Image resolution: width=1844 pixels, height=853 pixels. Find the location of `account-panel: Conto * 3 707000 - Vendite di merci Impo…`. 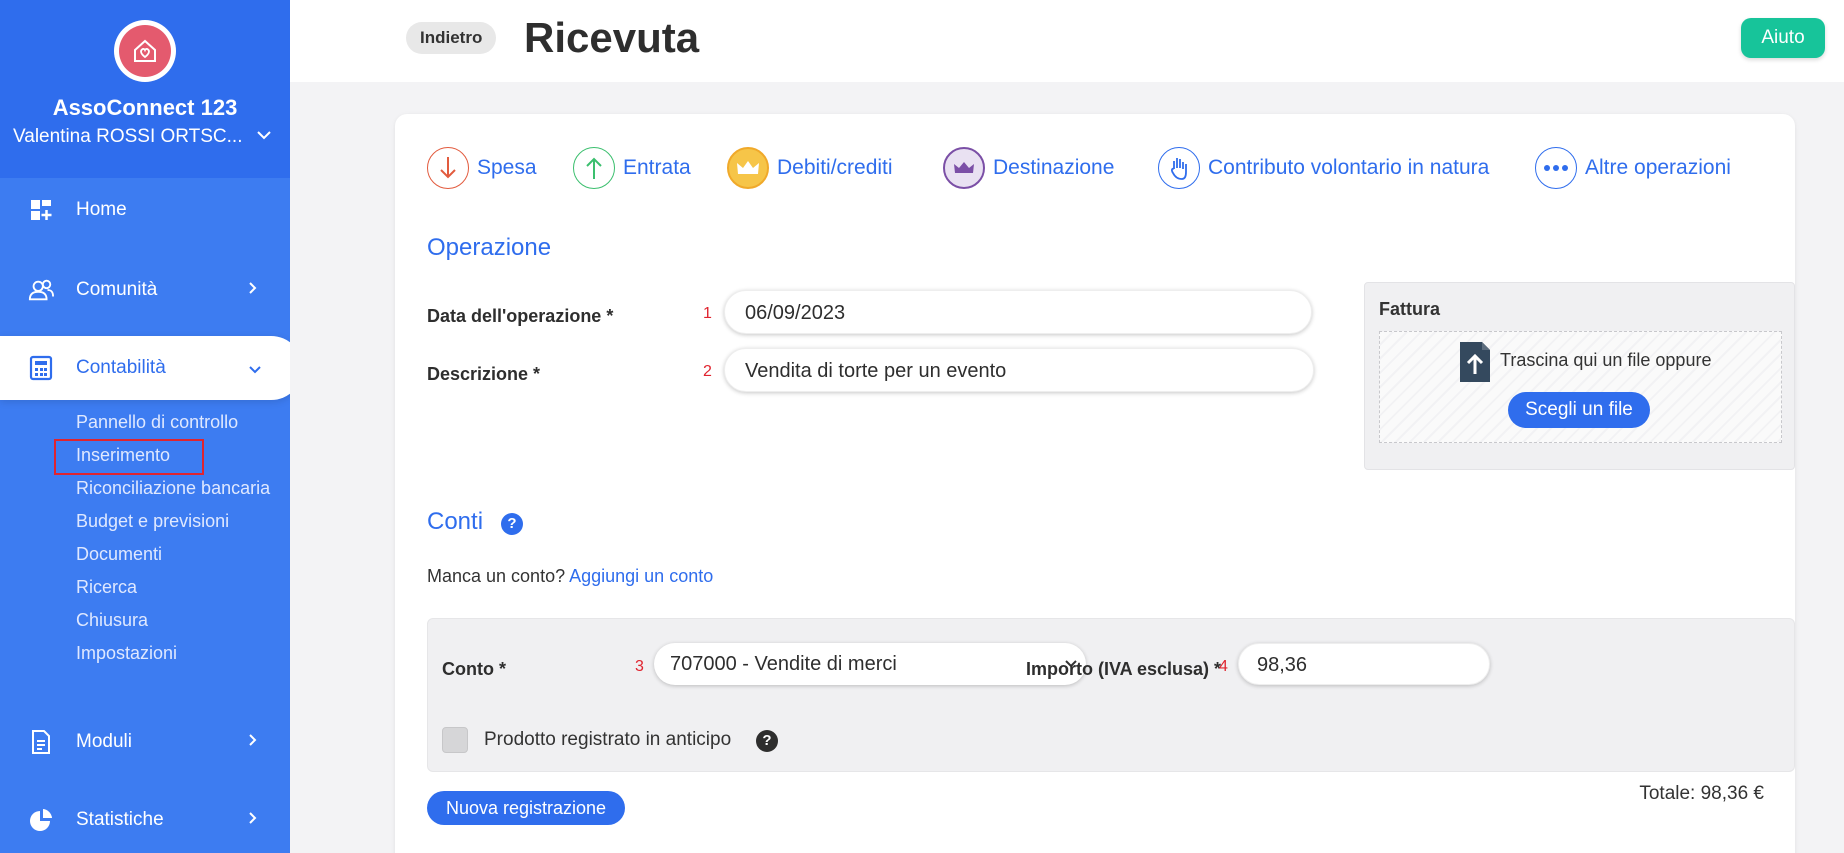

account-panel: Conto * 3 707000 - Vendite di merci Impo… is located at coordinates (1111, 695).